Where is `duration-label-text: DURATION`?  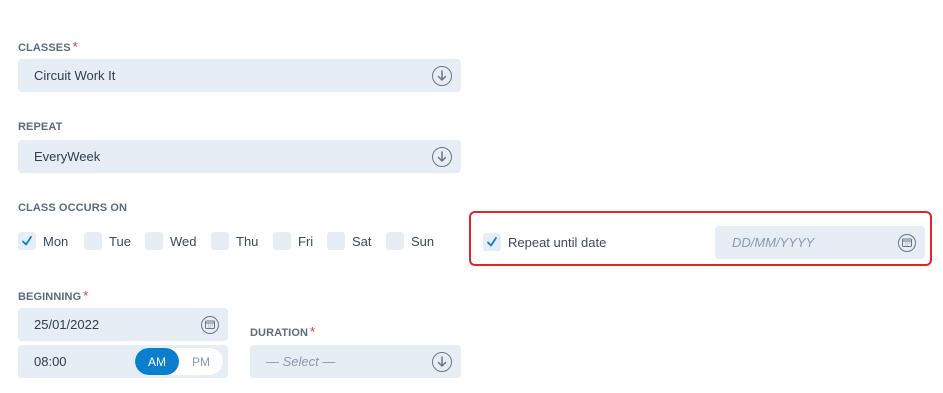
duration-label-text: DURATION is located at coordinates (279, 333).